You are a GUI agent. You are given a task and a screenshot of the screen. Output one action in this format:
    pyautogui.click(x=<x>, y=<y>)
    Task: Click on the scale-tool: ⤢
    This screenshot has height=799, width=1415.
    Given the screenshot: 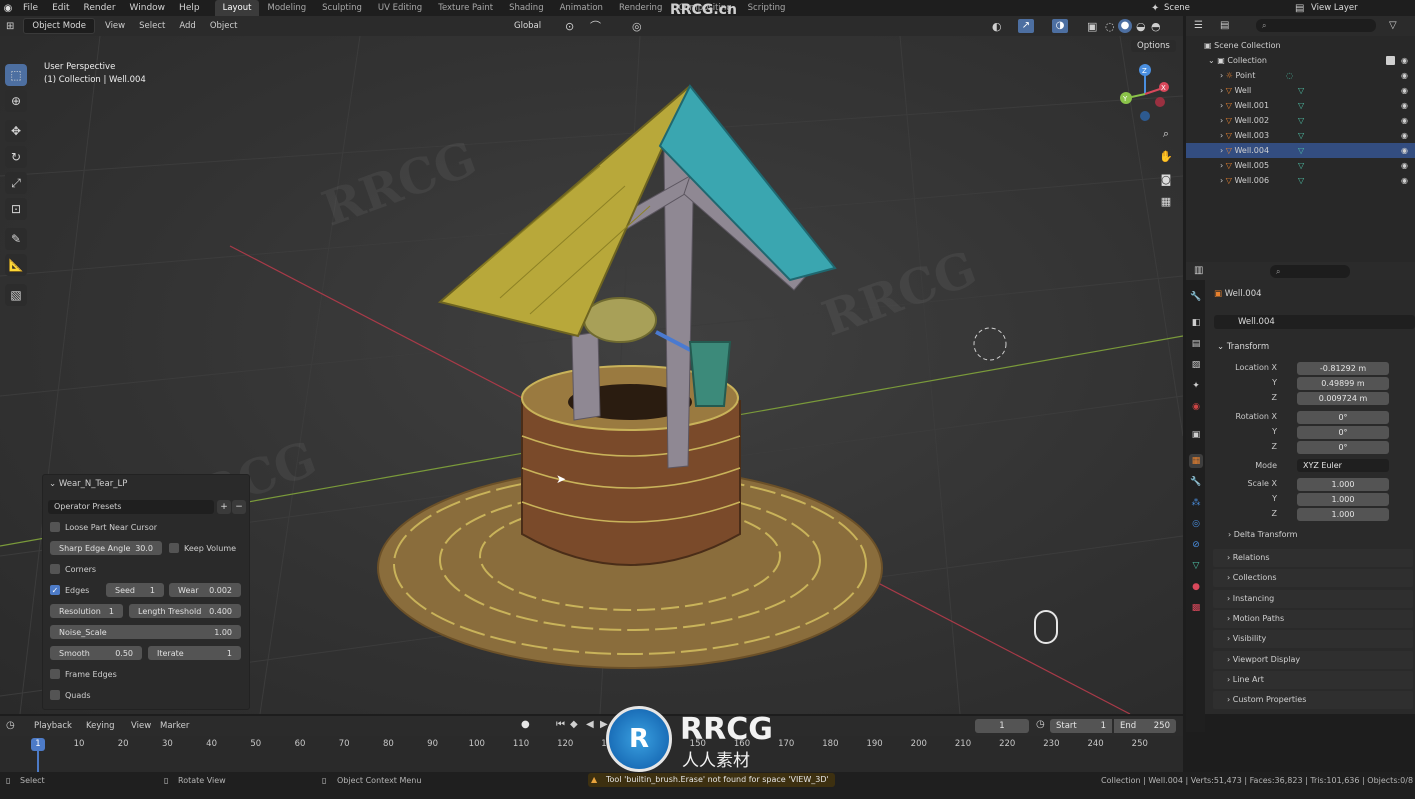 What is the action you would take?
    pyautogui.click(x=16, y=183)
    